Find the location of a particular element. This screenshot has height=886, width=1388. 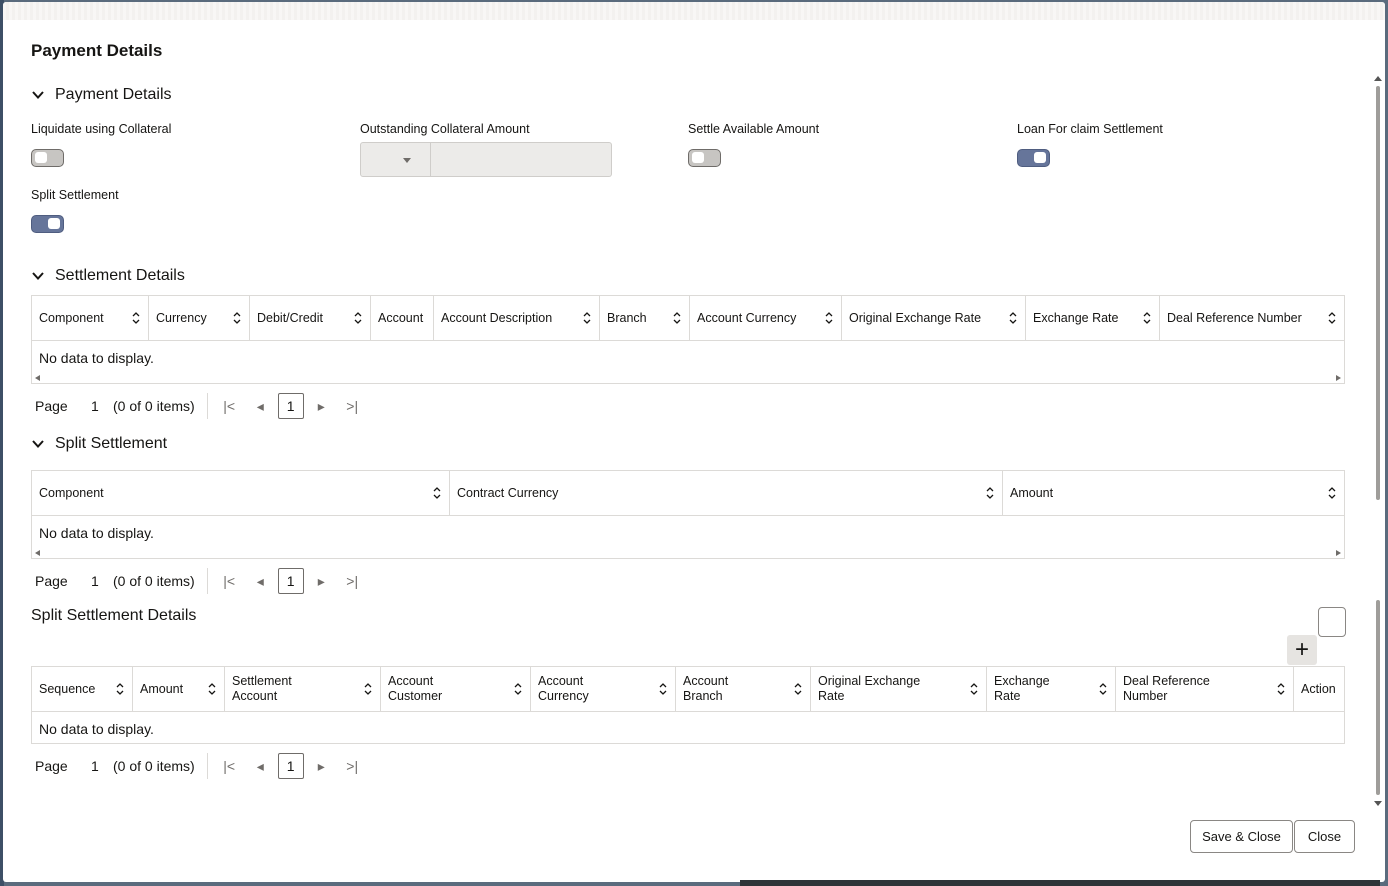

settle-available-toggle is located at coordinates (704, 158).